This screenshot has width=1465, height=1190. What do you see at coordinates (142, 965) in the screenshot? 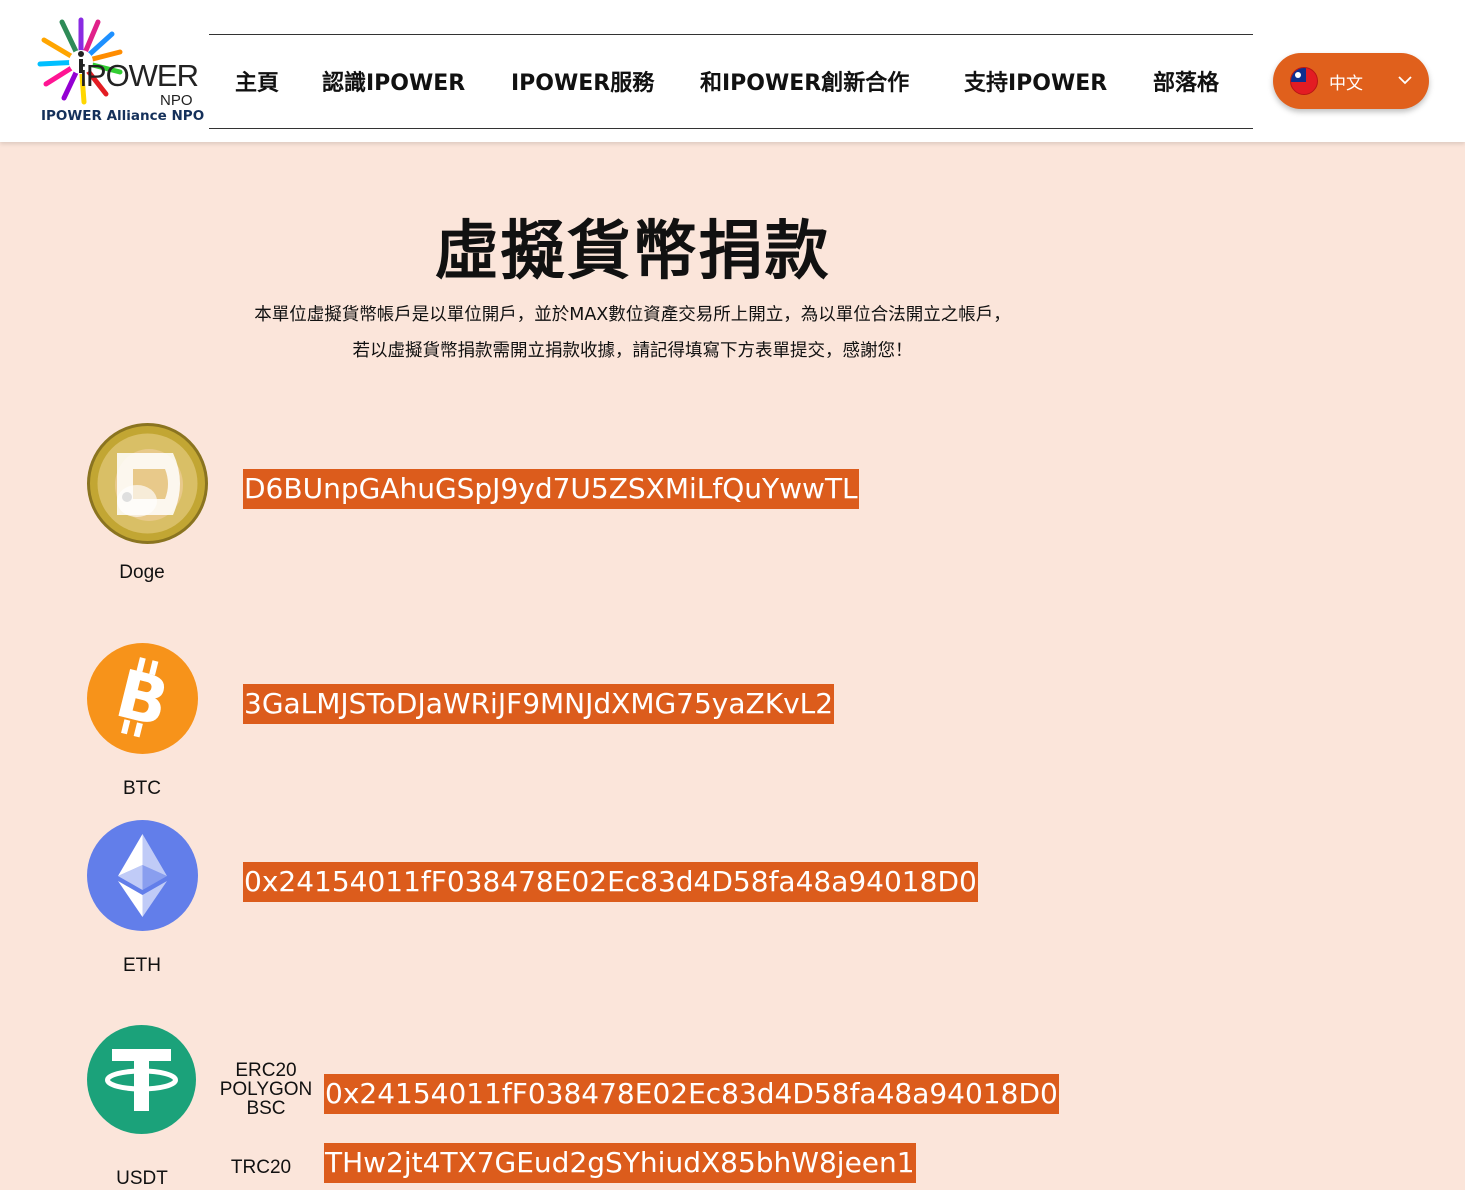
I see `coin-label-eth: ETH` at bounding box center [142, 965].